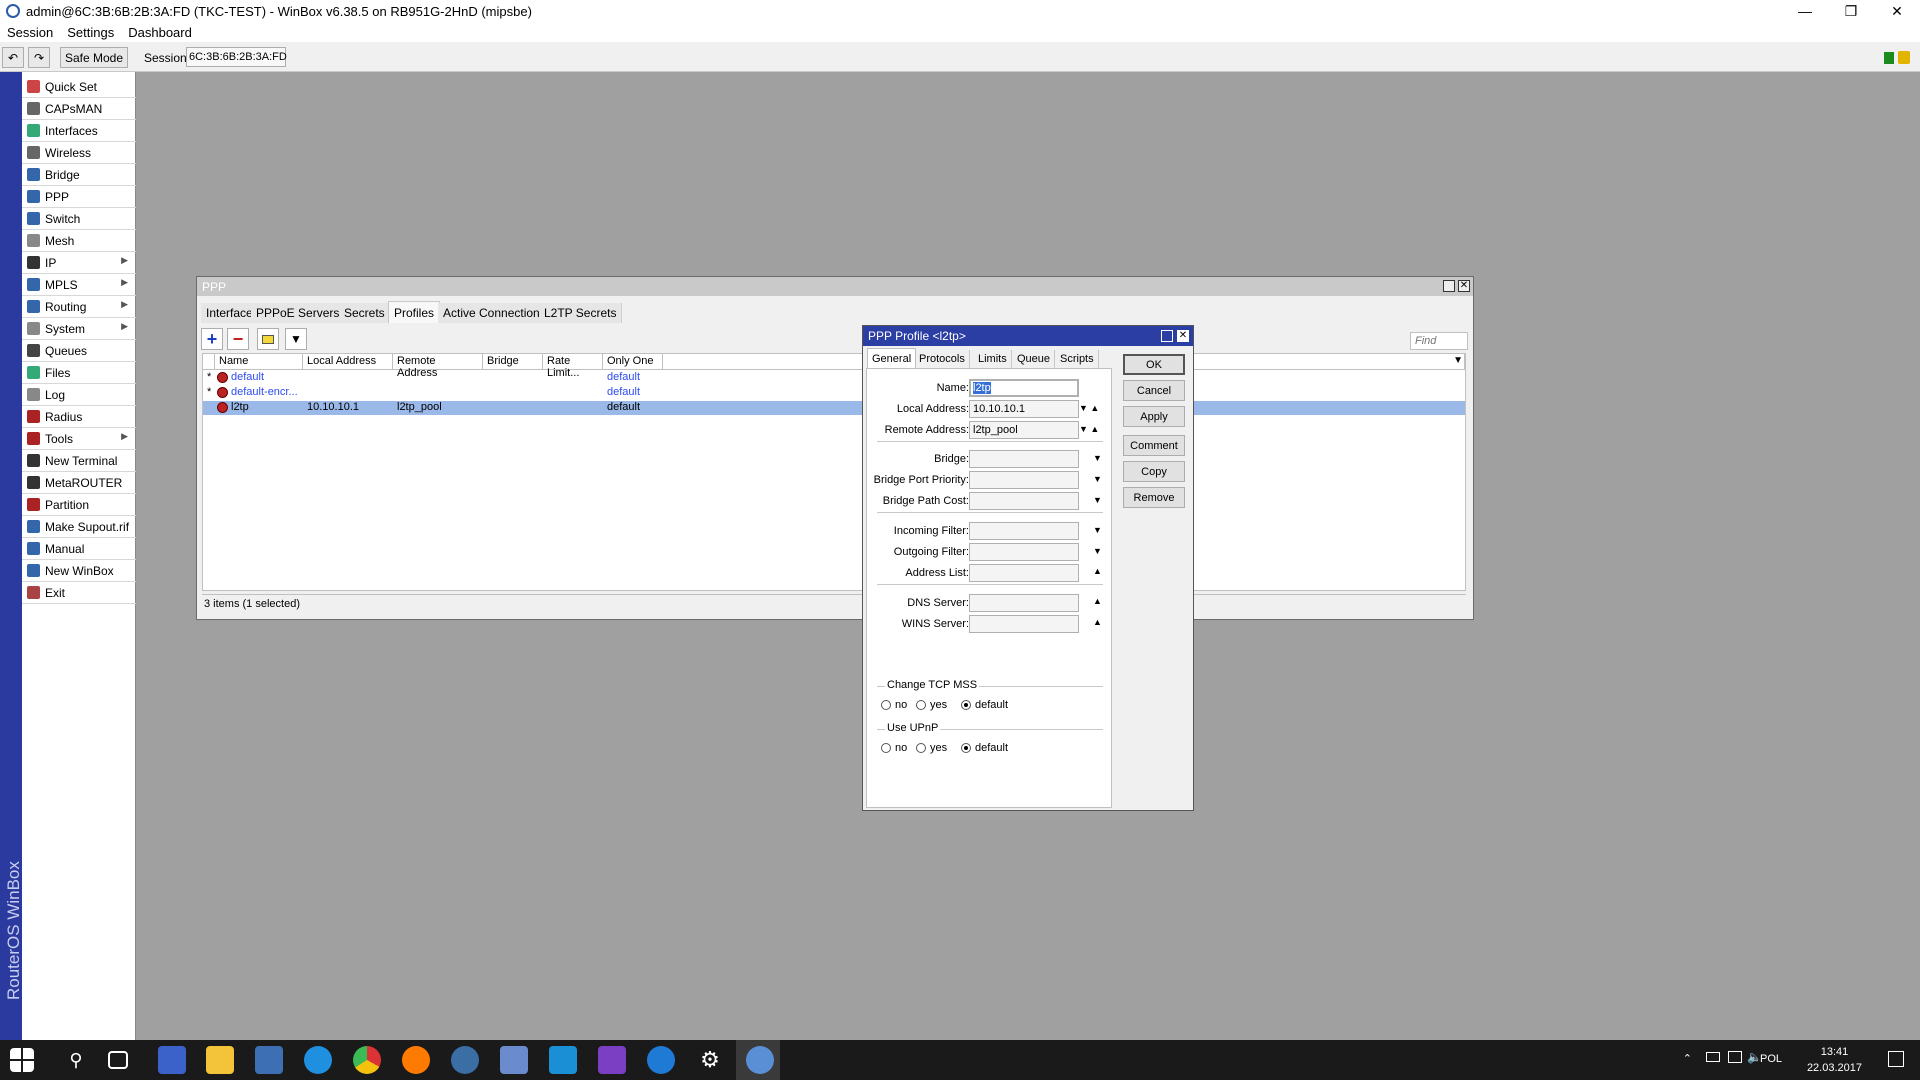 The image size is (1920, 1080). What do you see at coordinates (993, 359) in the screenshot?
I see `tab-limits: Limits` at bounding box center [993, 359].